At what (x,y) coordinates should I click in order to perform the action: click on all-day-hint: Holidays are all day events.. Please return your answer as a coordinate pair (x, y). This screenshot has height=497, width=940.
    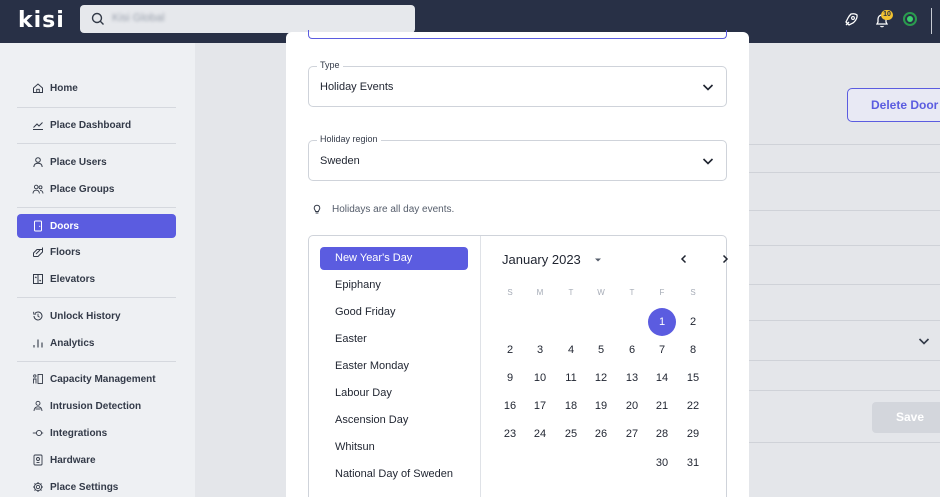
    Looking at the image, I should click on (382, 209).